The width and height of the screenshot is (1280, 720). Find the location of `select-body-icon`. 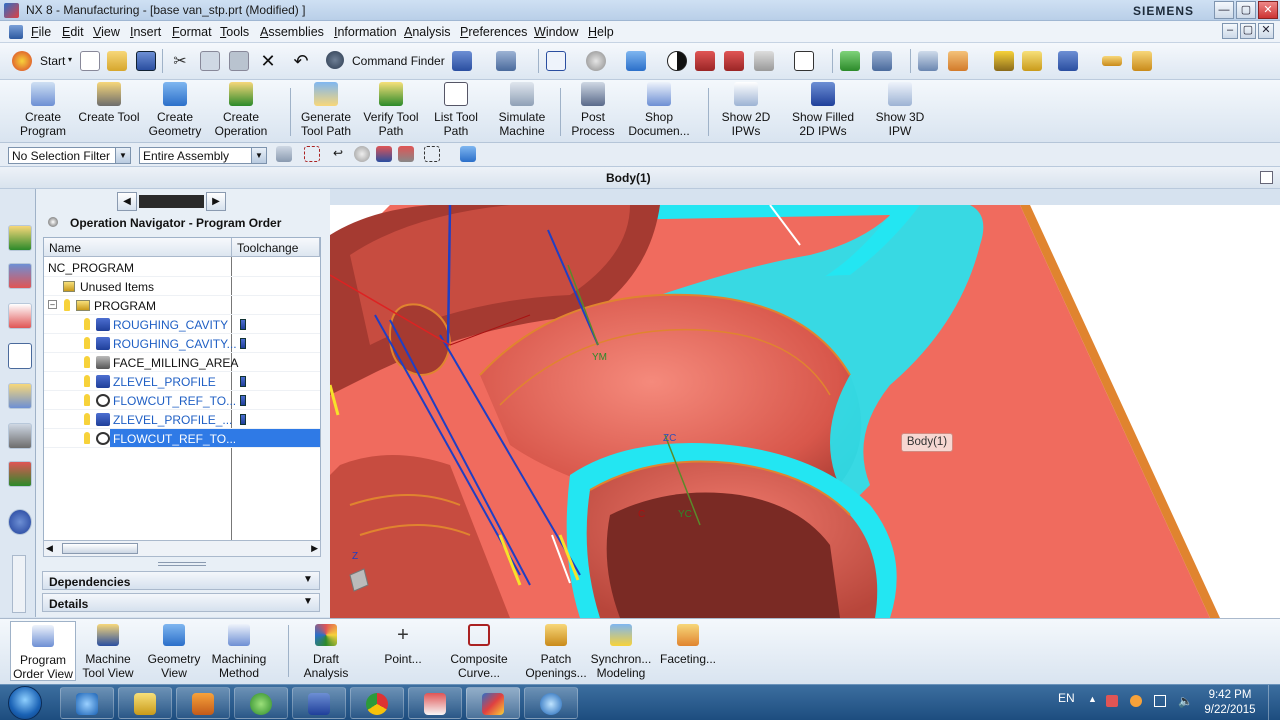

select-body-icon is located at coordinates (406, 154).